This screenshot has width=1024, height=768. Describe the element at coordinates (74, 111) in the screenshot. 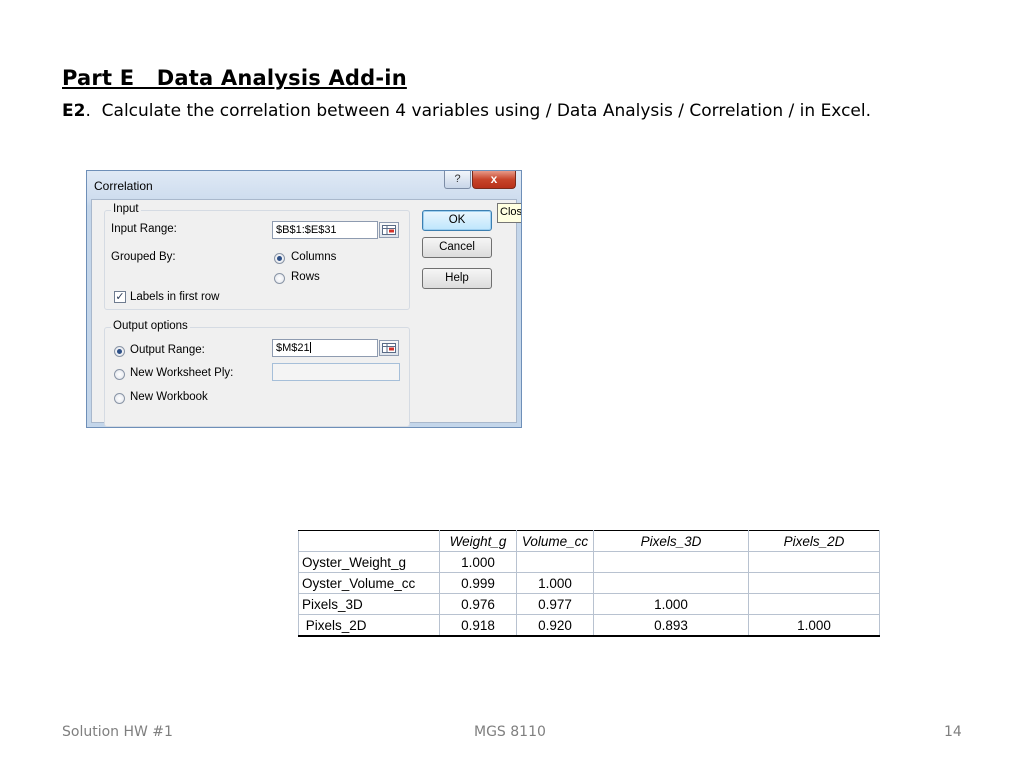

I see `subtitle-id: E2` at that location.